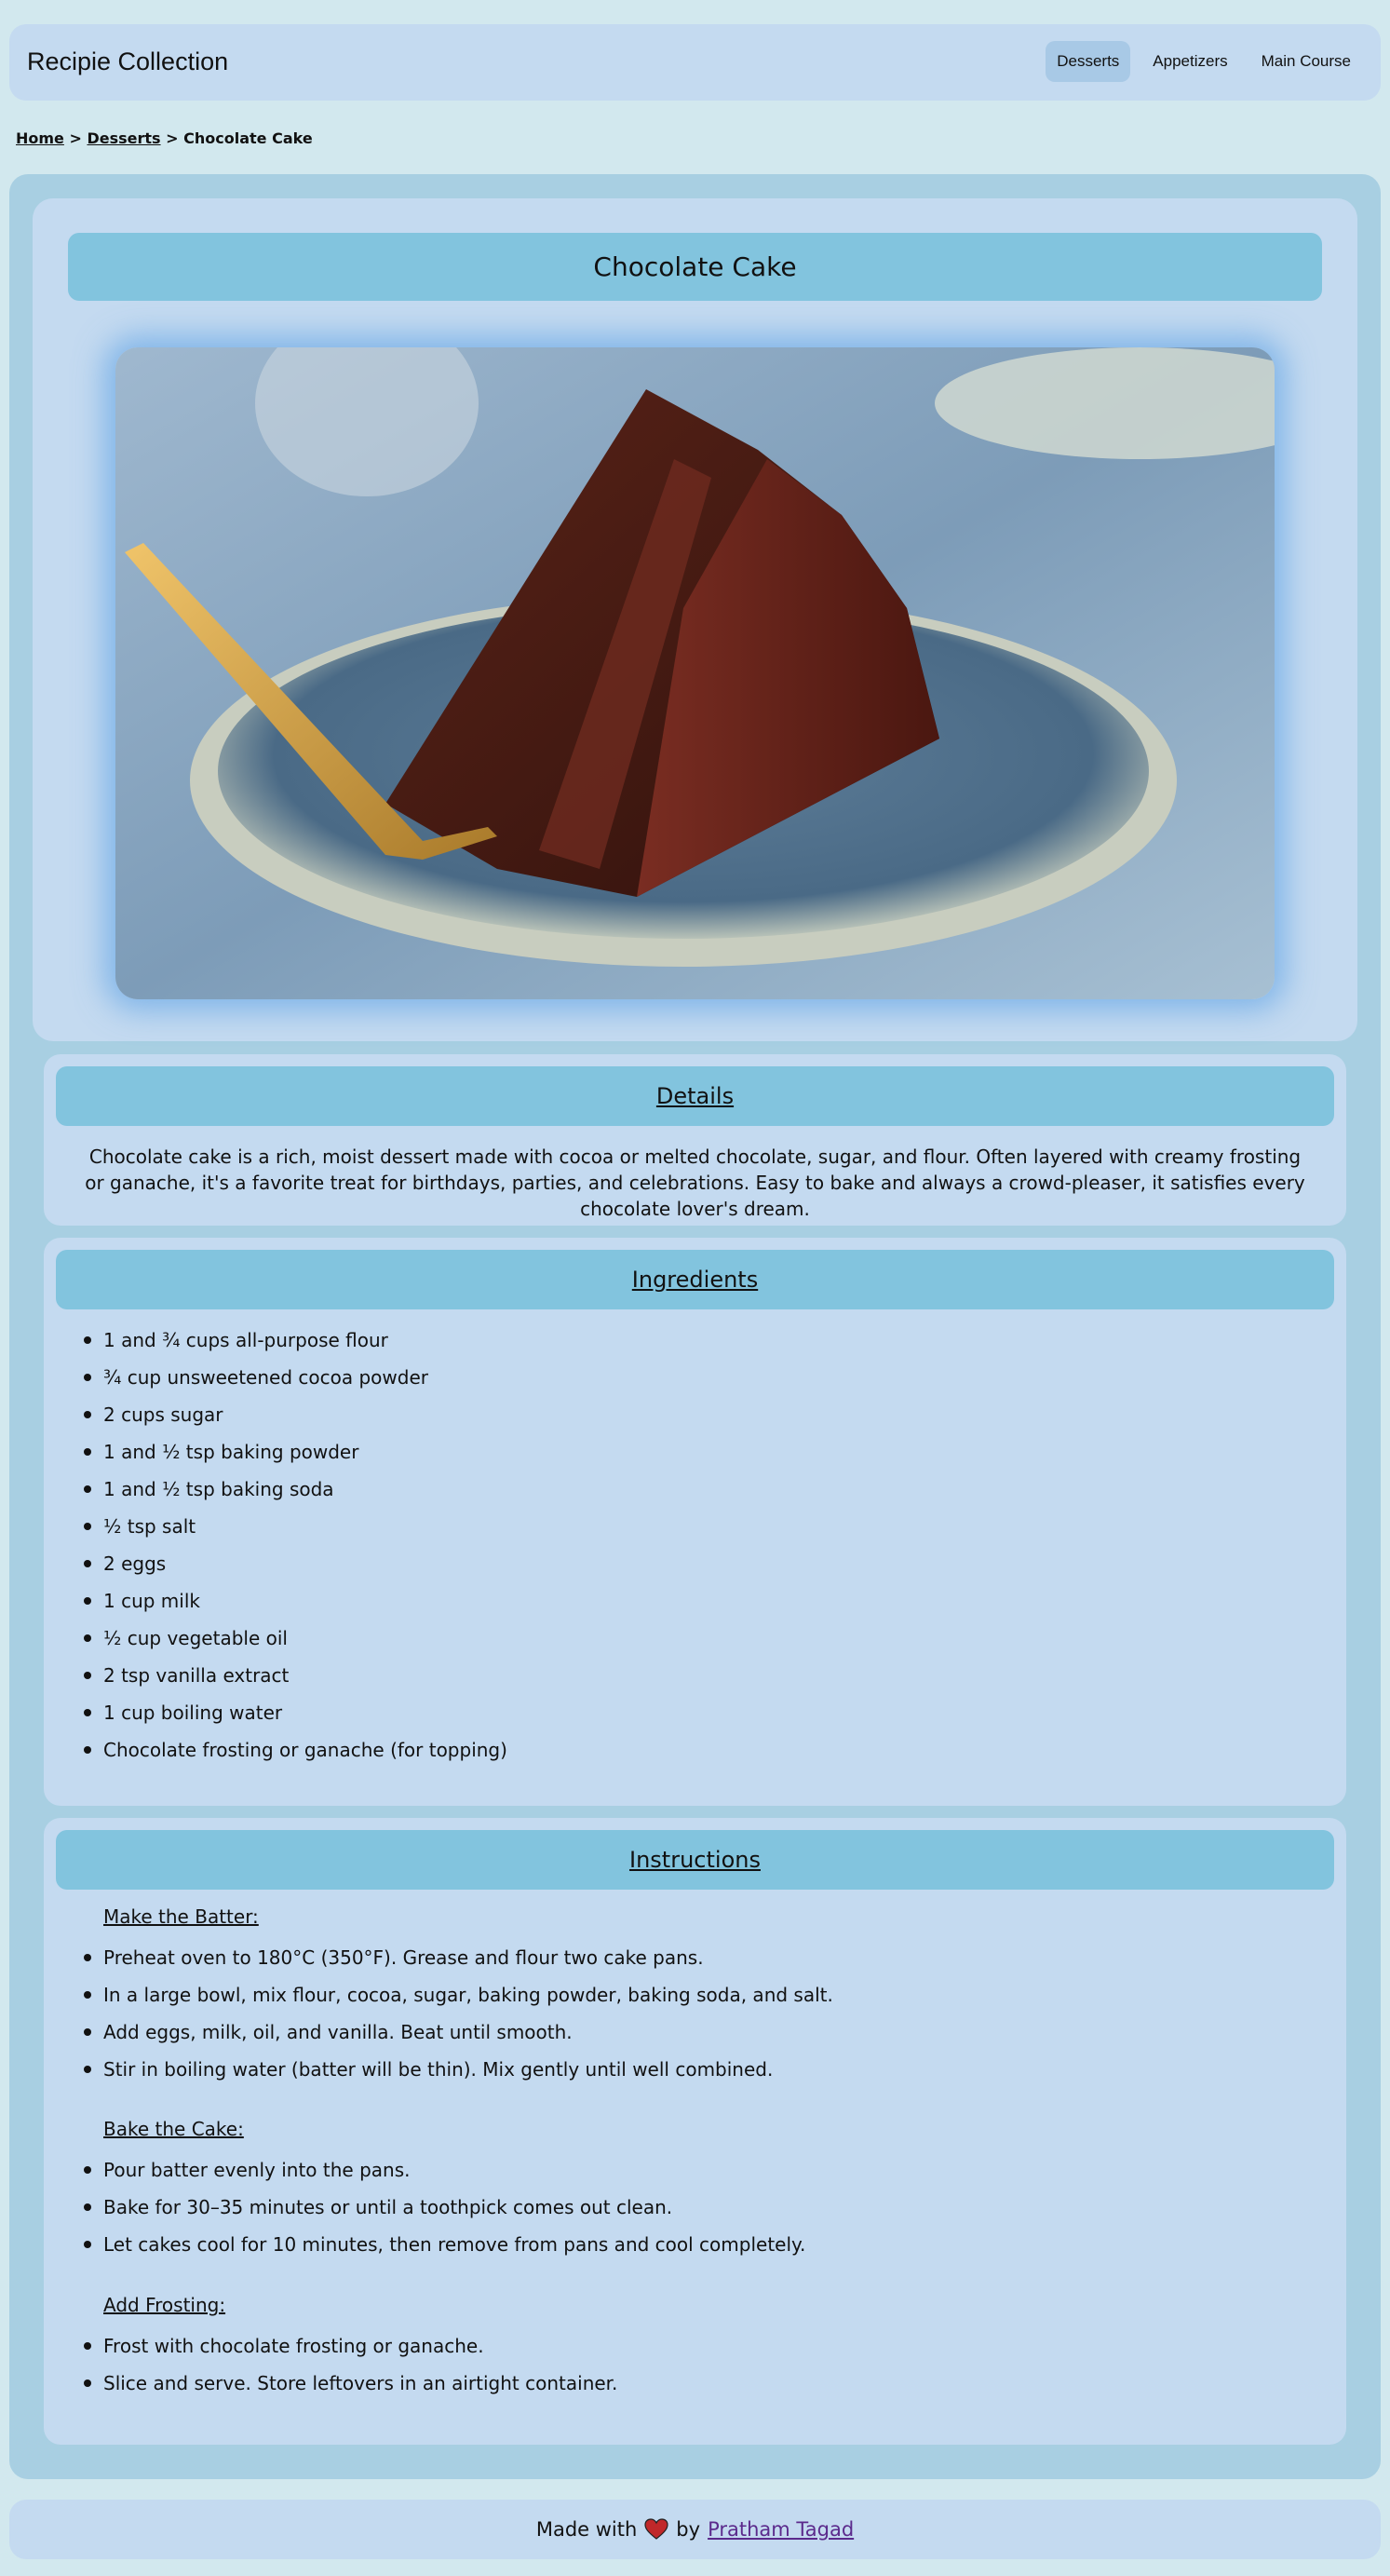 Image resolution: width=1390 pixels, height=2576 pixels. Describe the element at coordinates (295, 1526) in the screenshot. I see `list-item: ½ tsp salt` at that location.